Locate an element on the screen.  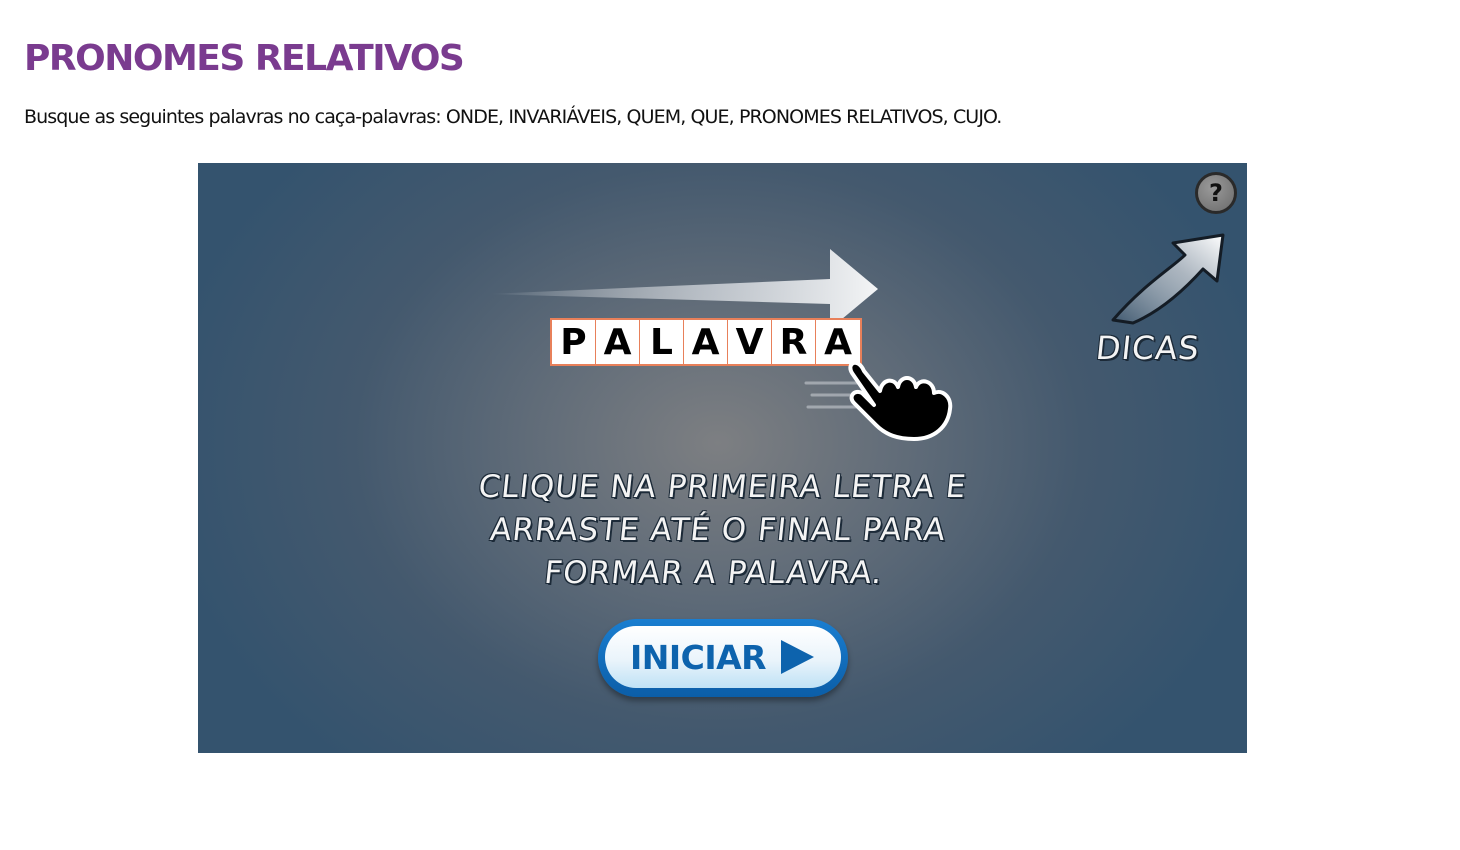
help-button: ? is located at coordinates (1216, 193).